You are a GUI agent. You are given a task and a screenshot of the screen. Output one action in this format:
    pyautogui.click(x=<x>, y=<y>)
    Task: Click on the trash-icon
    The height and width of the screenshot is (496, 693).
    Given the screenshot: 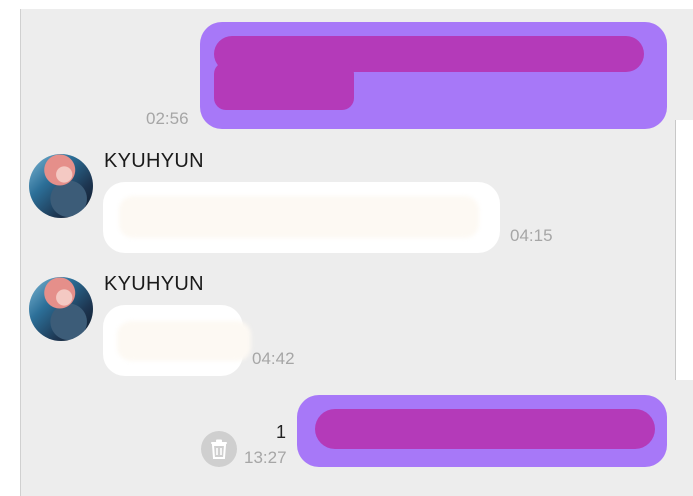 What is the action you would take?
    pyautogui.click(x=219, y=449)
    